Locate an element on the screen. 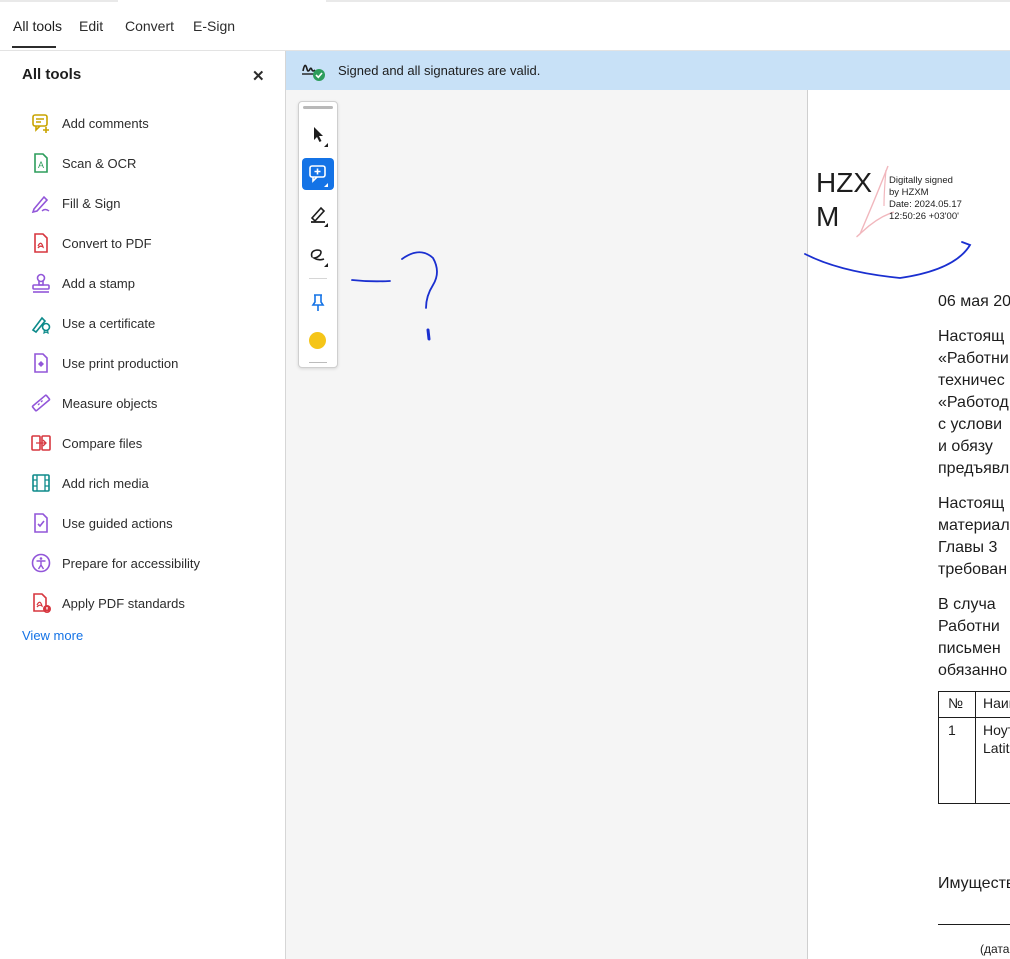 The height and width of the screenshot is (959, 1010). paragraph-3-line: письмен is located at coordinates (969, 648).